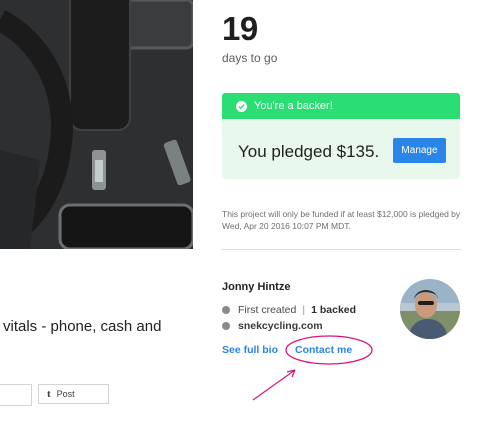  I want to click on post-button-label: Post, so click(65, 394).